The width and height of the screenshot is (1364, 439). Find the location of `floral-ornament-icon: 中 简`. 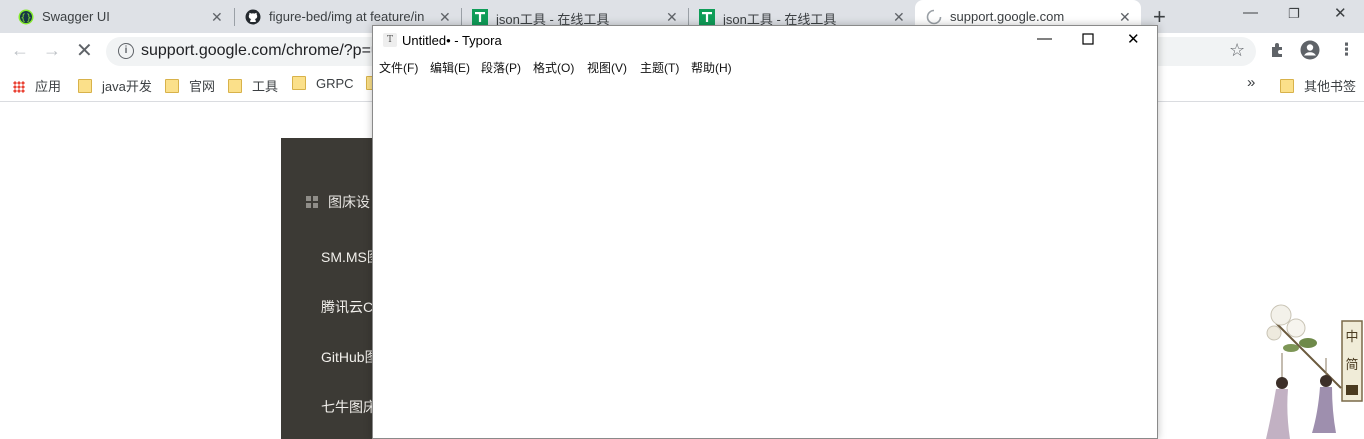

floral-ornament-icon: 中 简 is located at coordinates (1314, 371).